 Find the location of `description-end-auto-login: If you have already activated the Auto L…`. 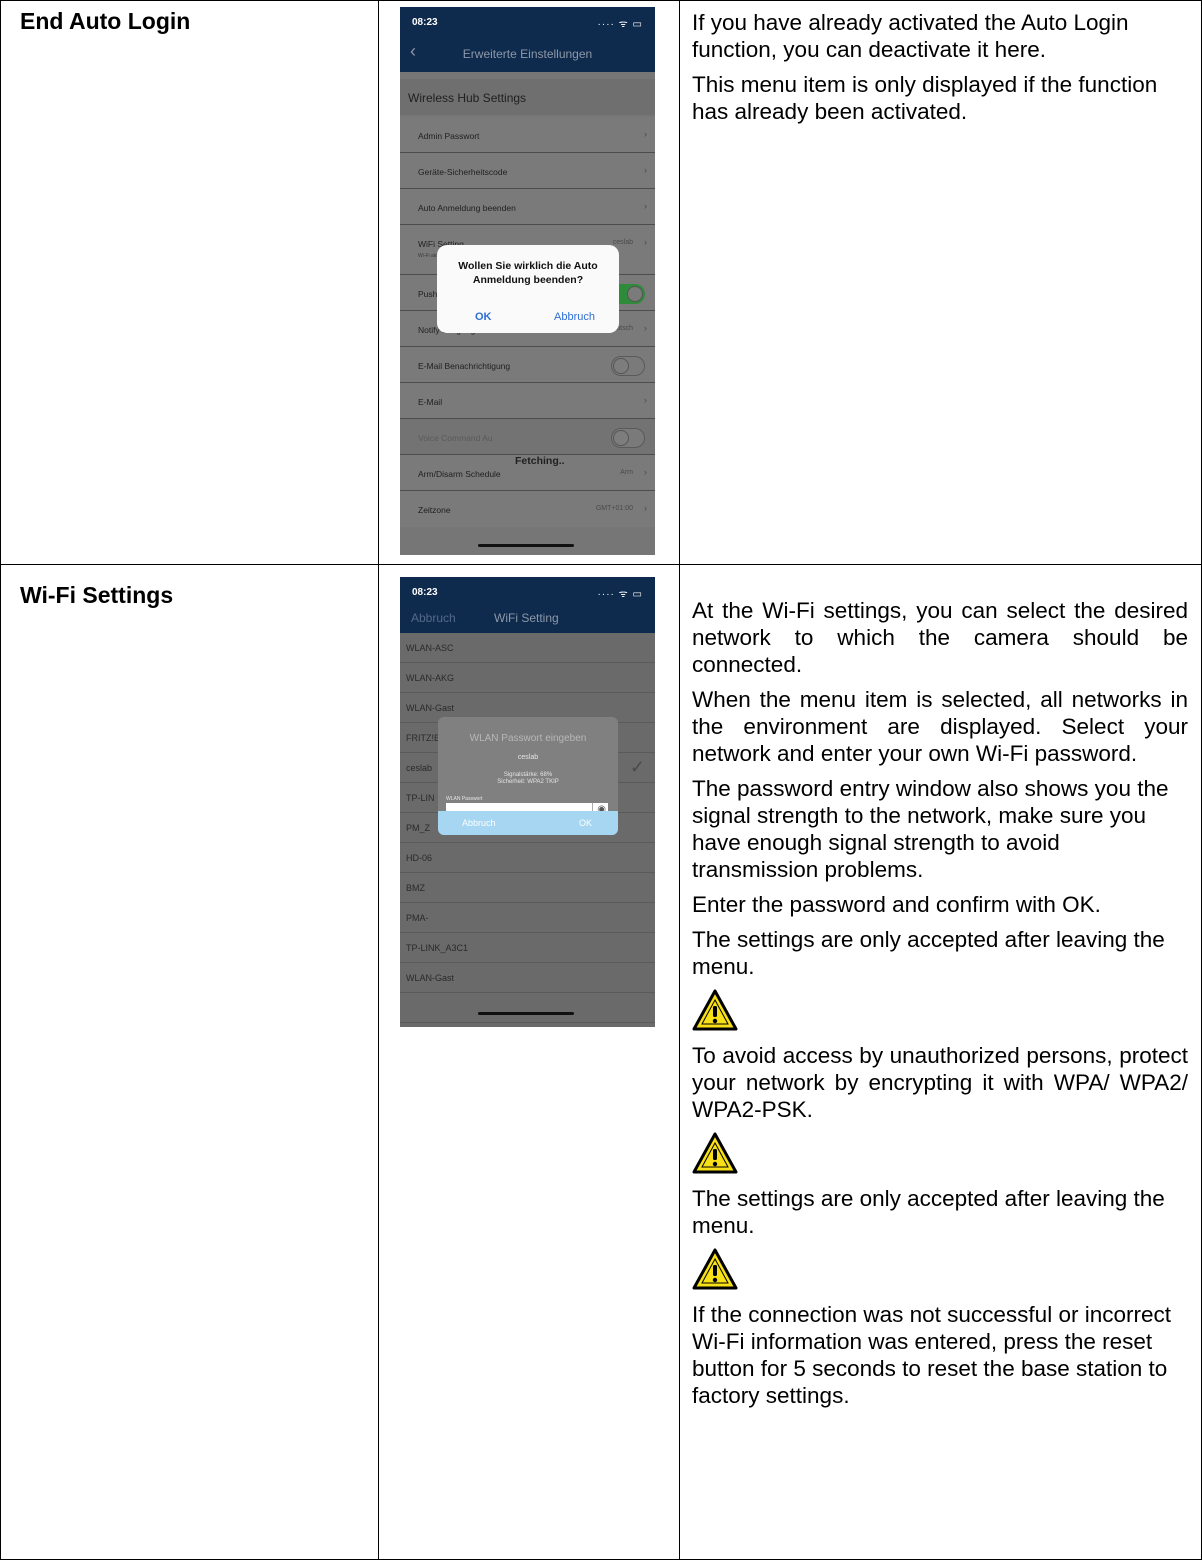

description-end-auto-login: If you have already activated the Auto L… is located at coordinates (940, 71).